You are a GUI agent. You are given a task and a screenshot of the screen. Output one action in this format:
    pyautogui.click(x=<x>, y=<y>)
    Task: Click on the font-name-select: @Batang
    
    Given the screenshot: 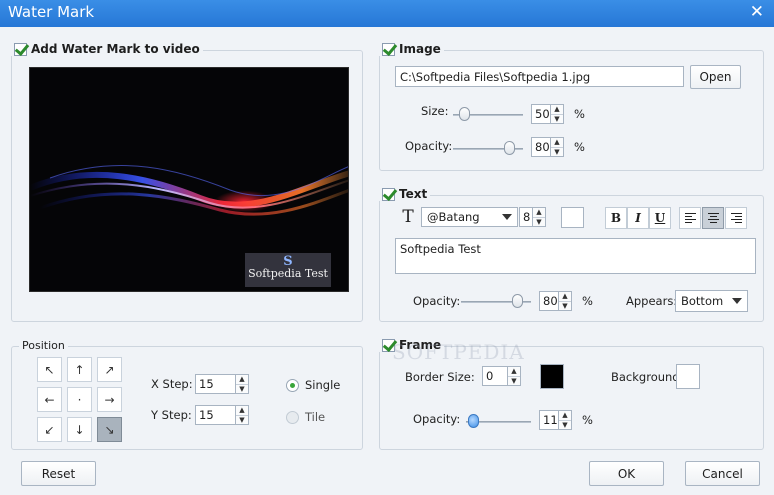 What is the action you would take?
    pyautogui.click(x=469, y=217)
    